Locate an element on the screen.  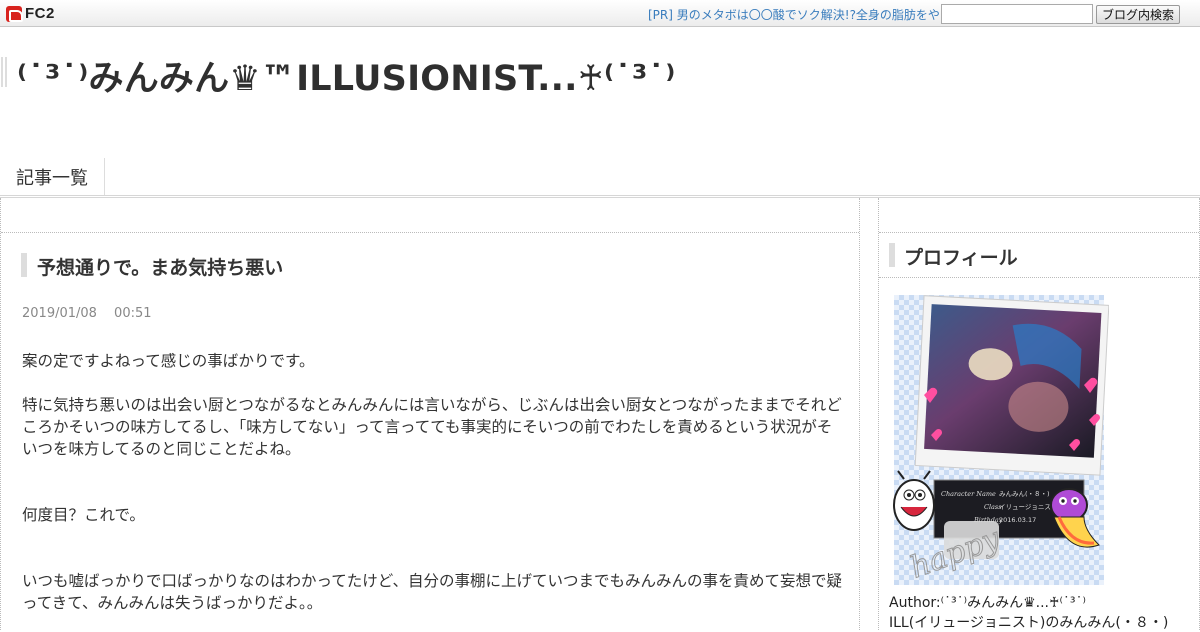
entry-paragraph: 何度目？これで。 is located at coordinates (83, 515).